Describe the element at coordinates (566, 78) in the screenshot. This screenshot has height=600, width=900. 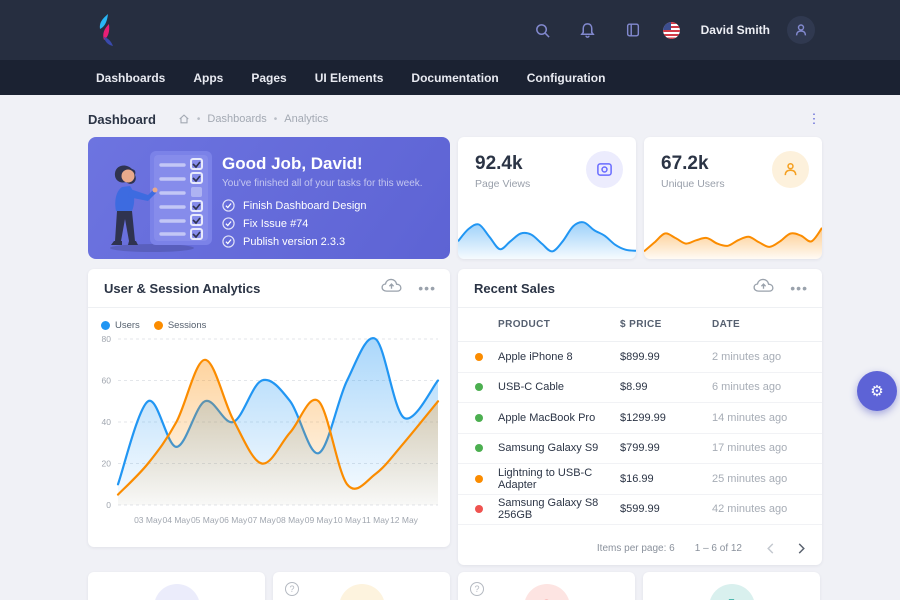
I see `nav-item-configuration: Configuration` at that location.